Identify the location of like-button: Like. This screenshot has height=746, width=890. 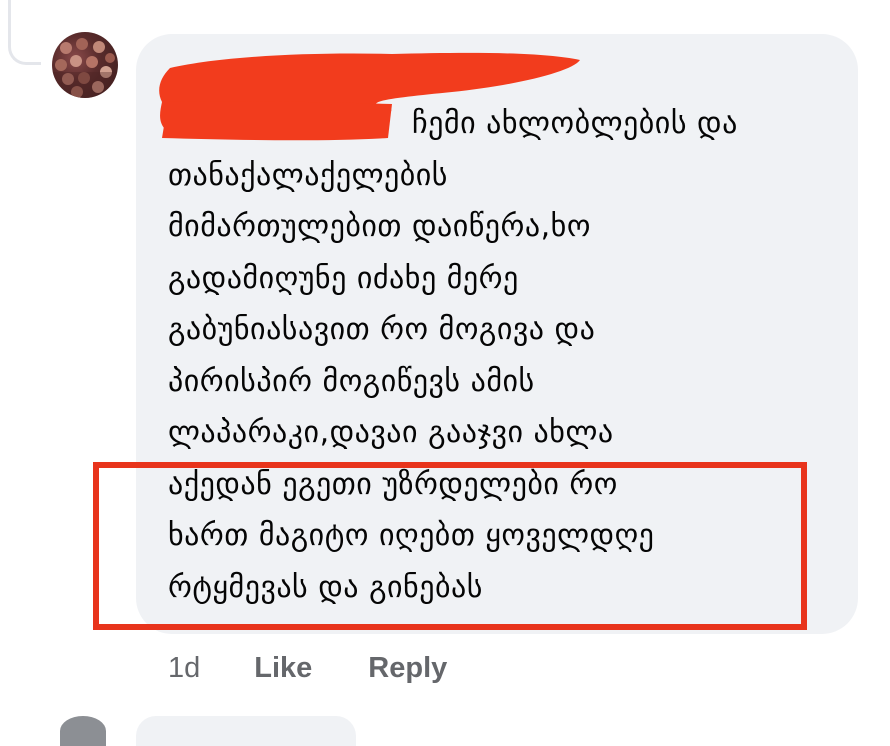
(283, 668).